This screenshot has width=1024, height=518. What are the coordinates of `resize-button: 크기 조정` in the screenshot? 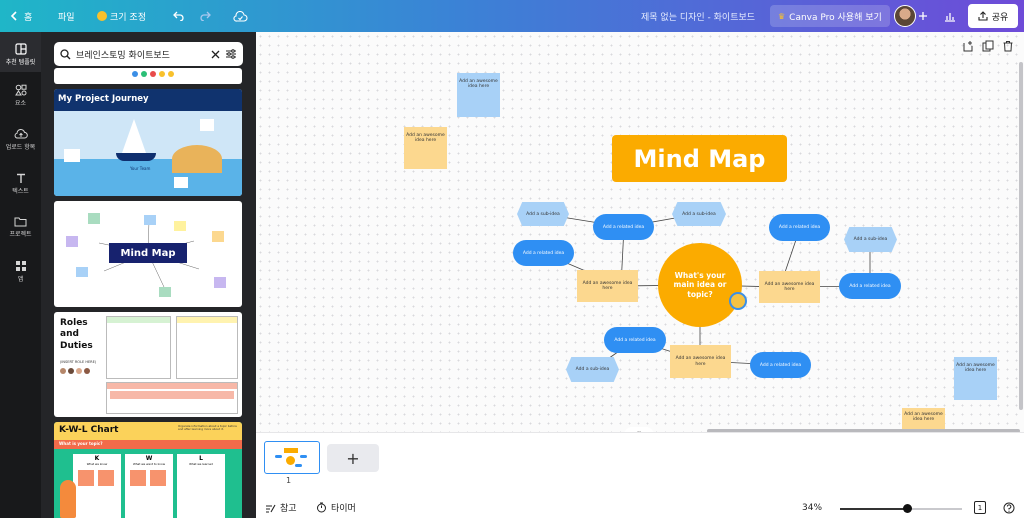 It's located at (121, 16).